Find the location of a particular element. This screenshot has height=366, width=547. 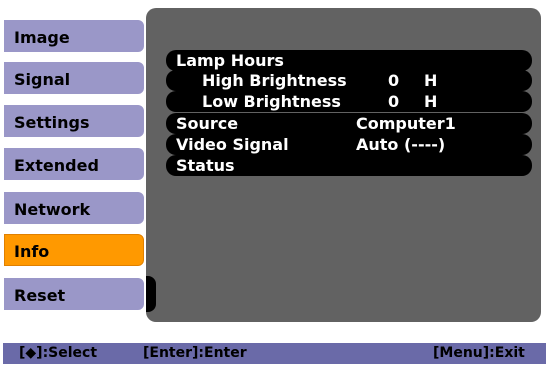

low-brightness-label: Low Brightness is located at coordinates (271, 101).